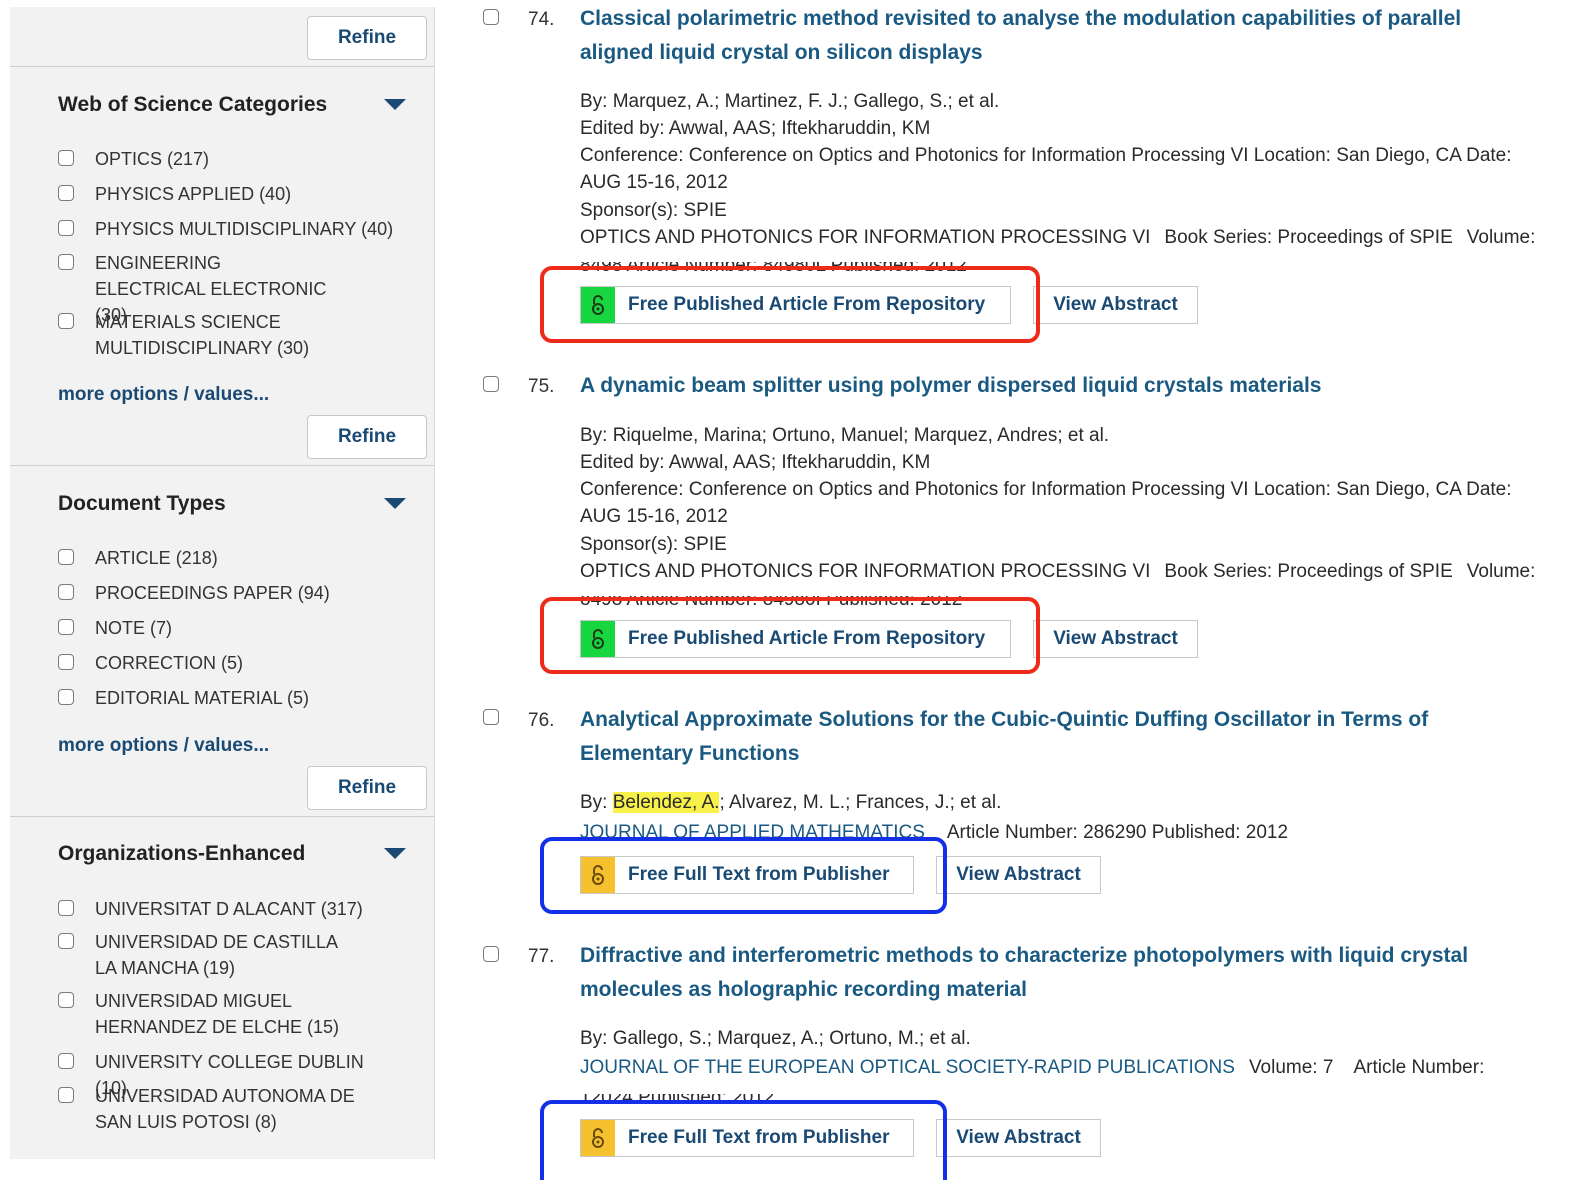  Describe the element at coordinates (238, 558) in the screenshot. I see `filter-option: ARTICLE (218)` at that location.